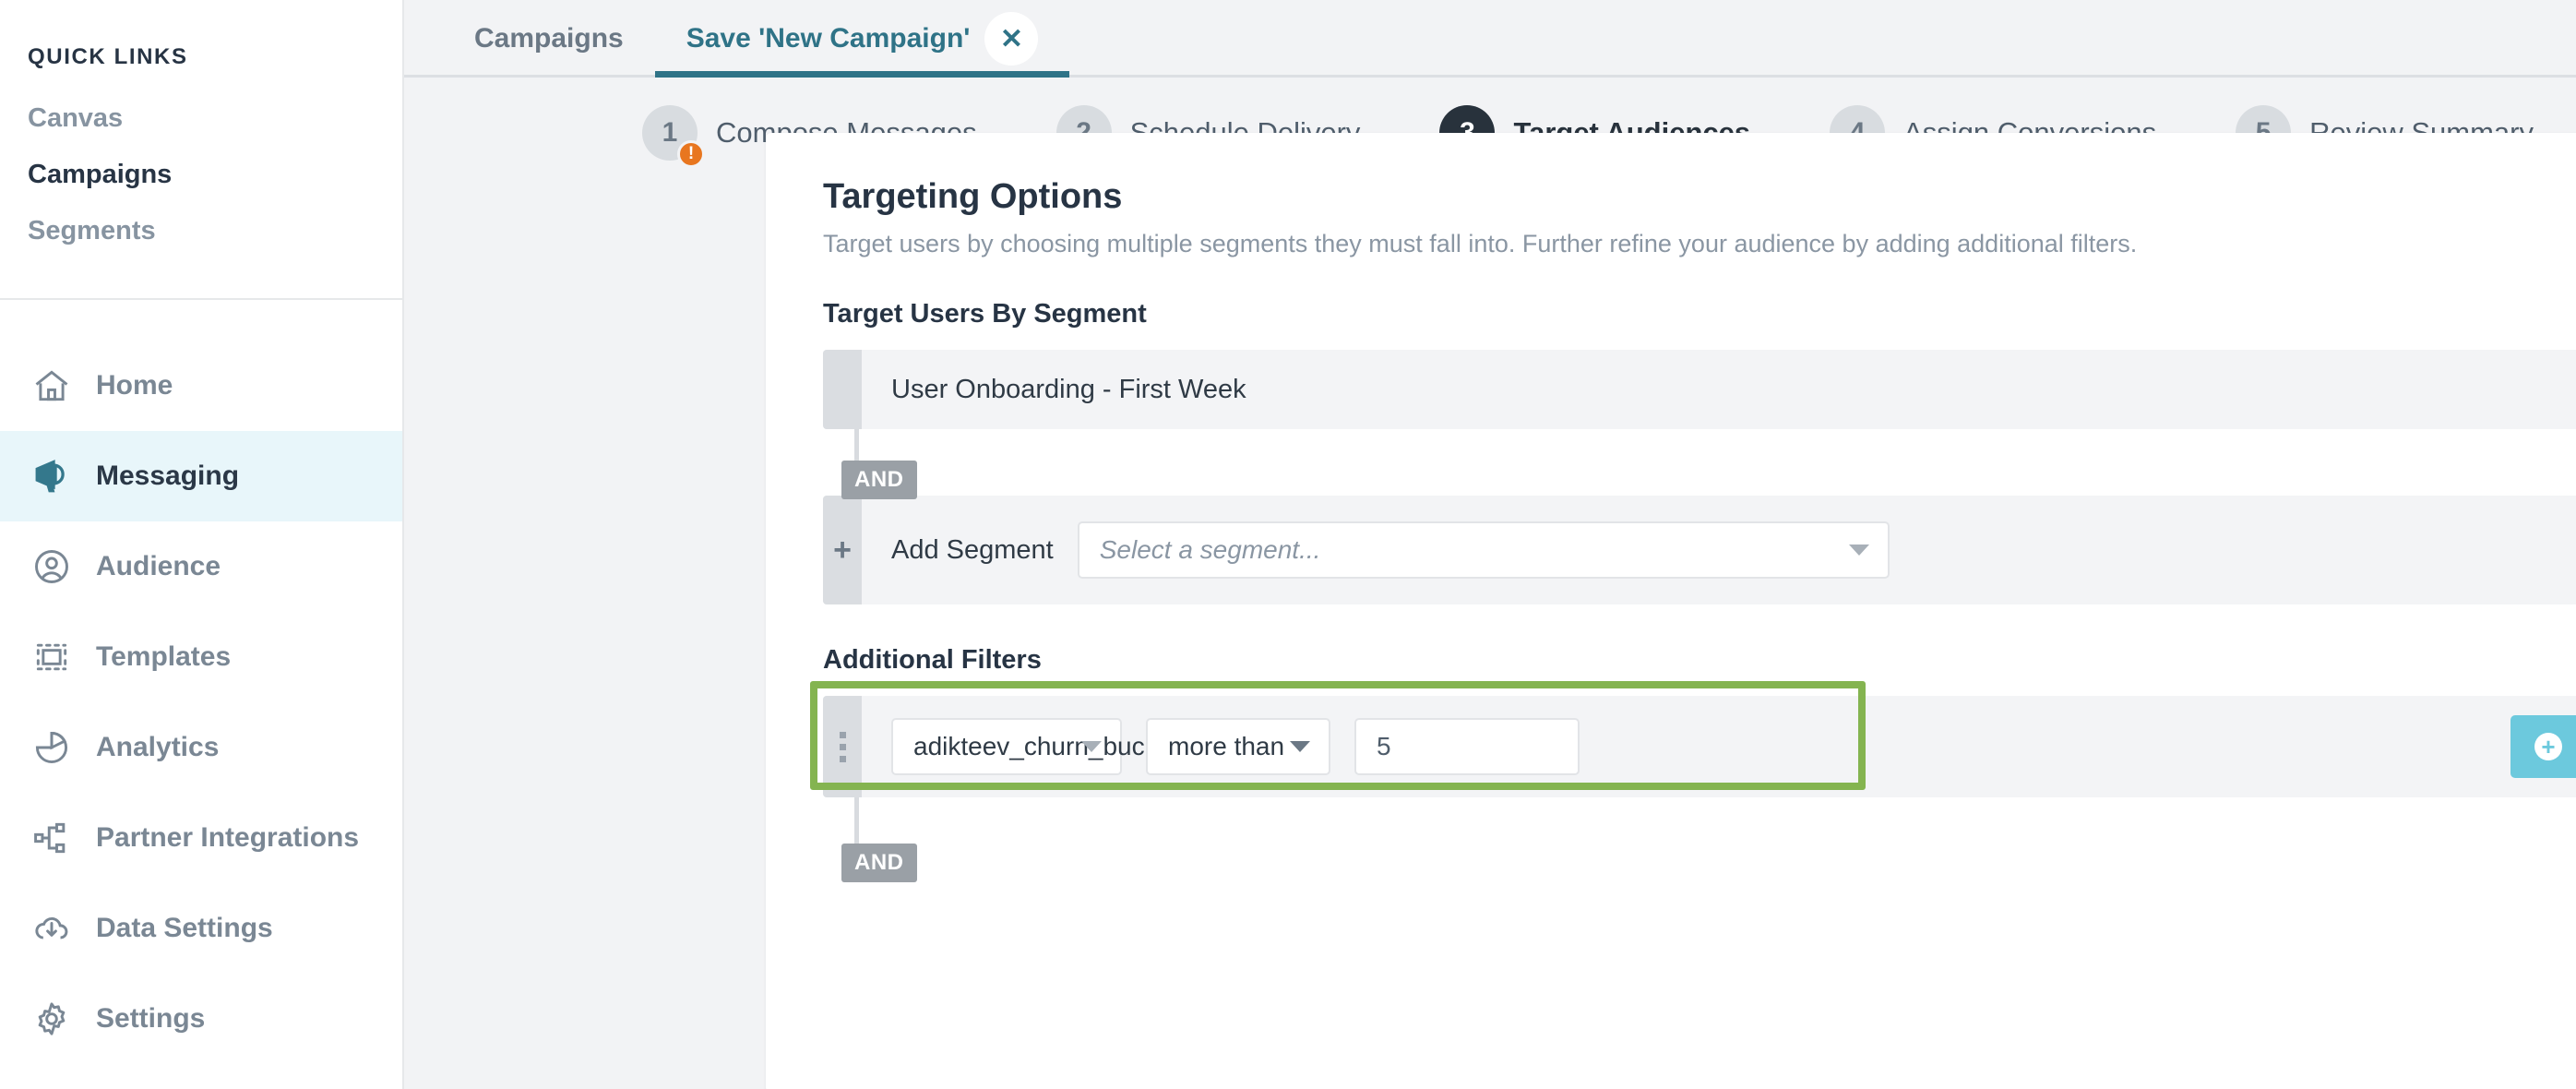  I want to click on quick-link-campaigns: Campaigns, so click(201, 175).